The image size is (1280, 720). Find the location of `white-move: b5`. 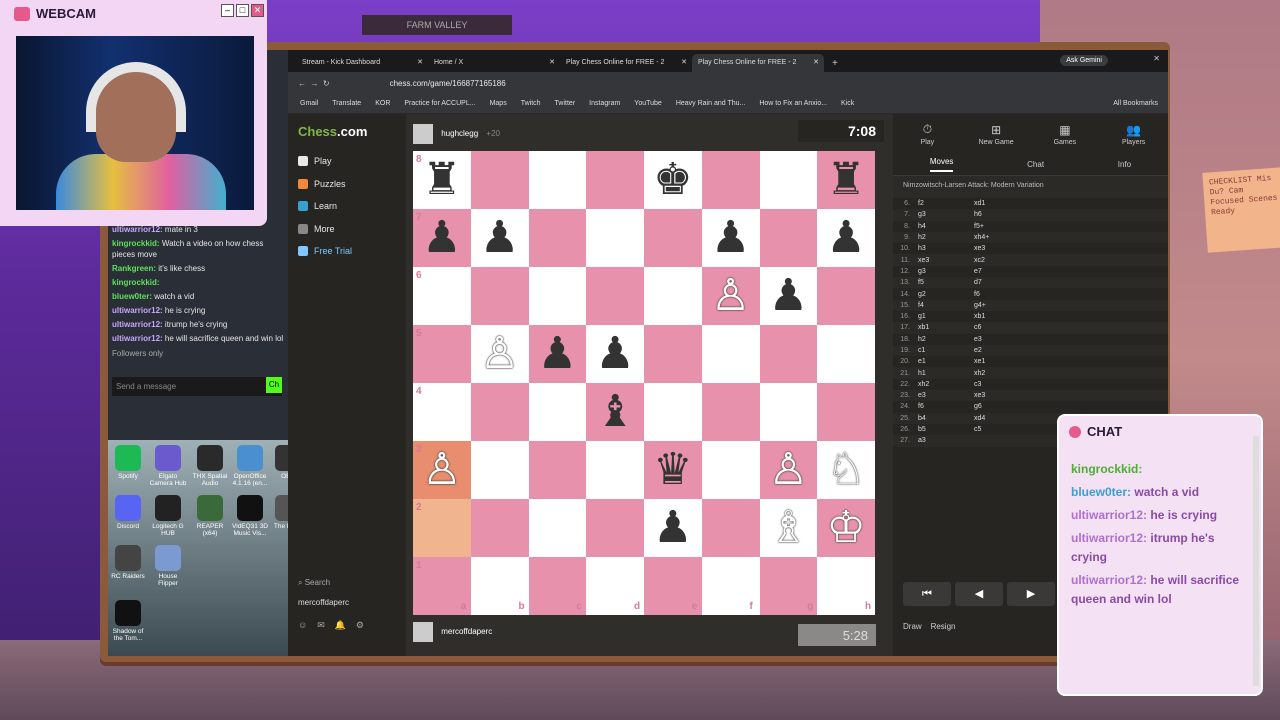

white-move: b5 is located at coordinates (946, 429).